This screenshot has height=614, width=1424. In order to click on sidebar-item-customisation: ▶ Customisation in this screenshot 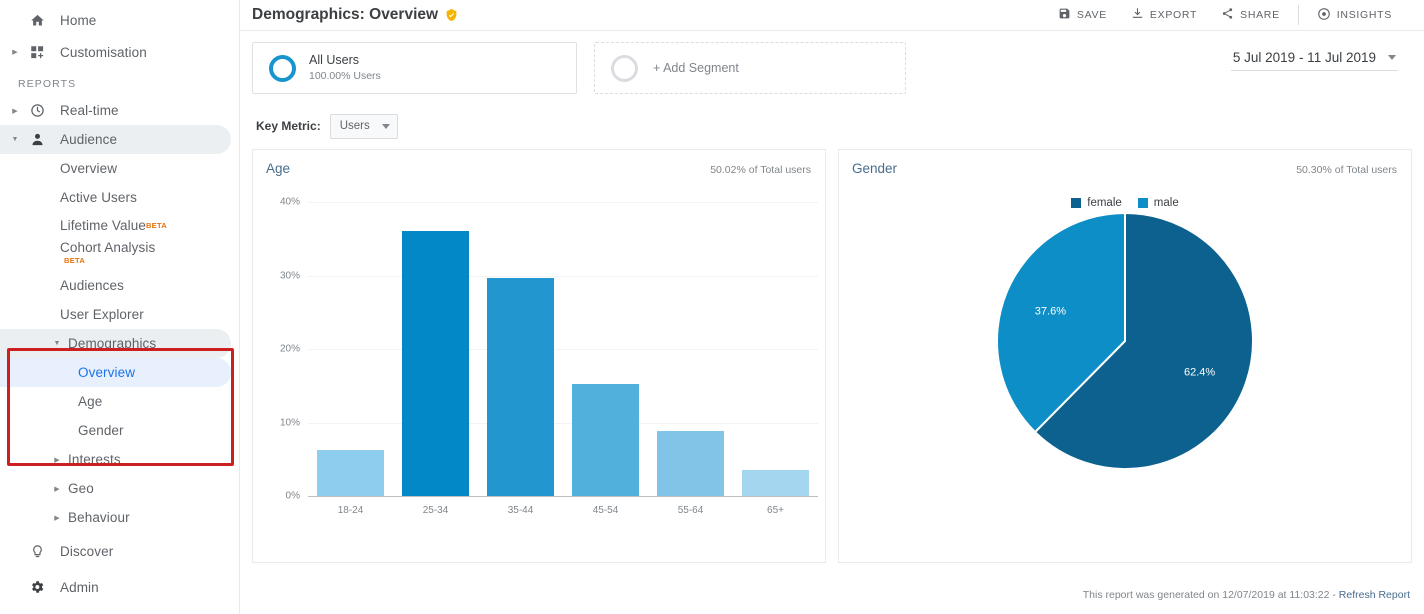, I will do `click(115, 52)`.